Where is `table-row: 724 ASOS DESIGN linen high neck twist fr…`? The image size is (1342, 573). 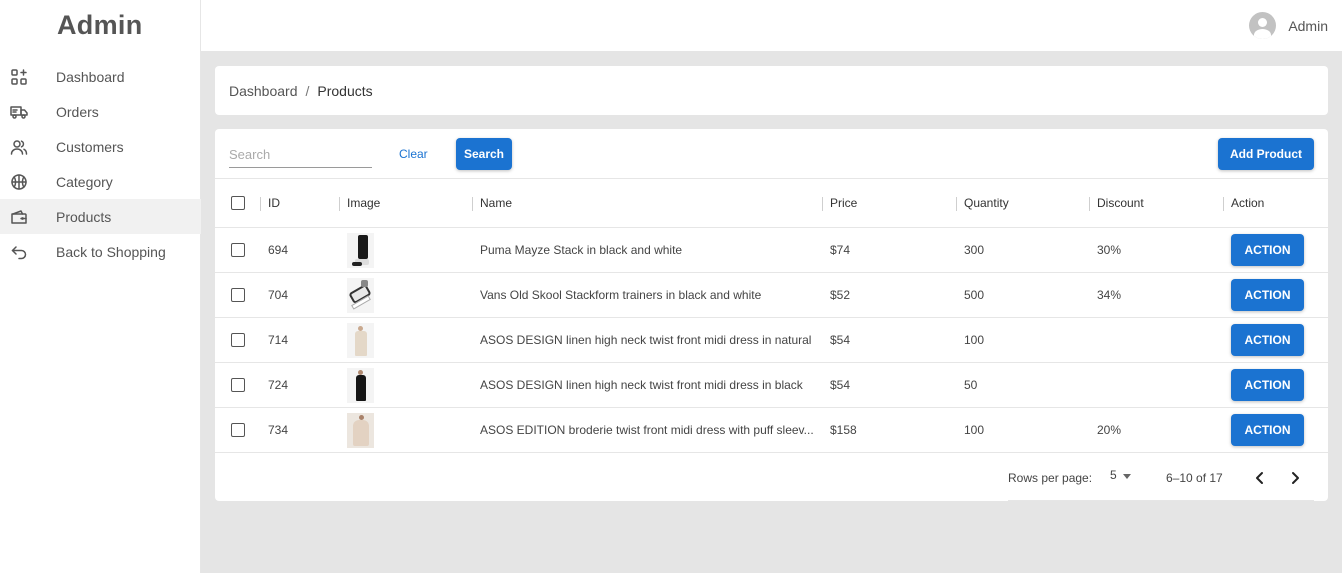 table-row: 724 ASOS DESIGN linen high neck twist fr… is located at coordinates (771, 385).